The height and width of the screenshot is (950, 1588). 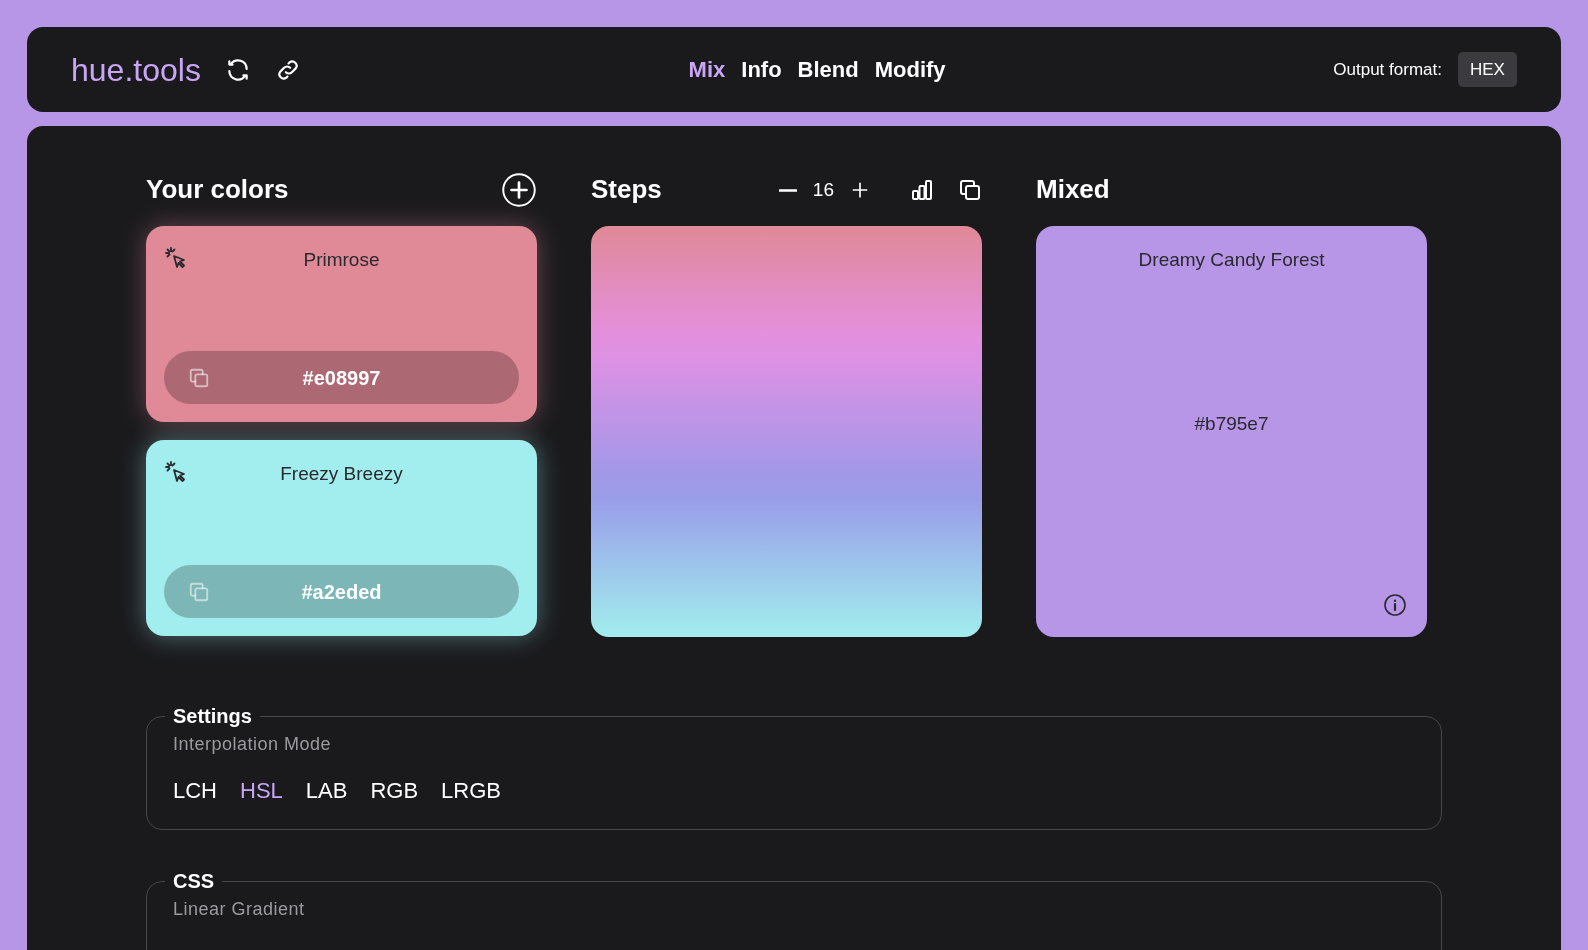 I want to click on mode-option: RGB, so click(x=394, y=790).